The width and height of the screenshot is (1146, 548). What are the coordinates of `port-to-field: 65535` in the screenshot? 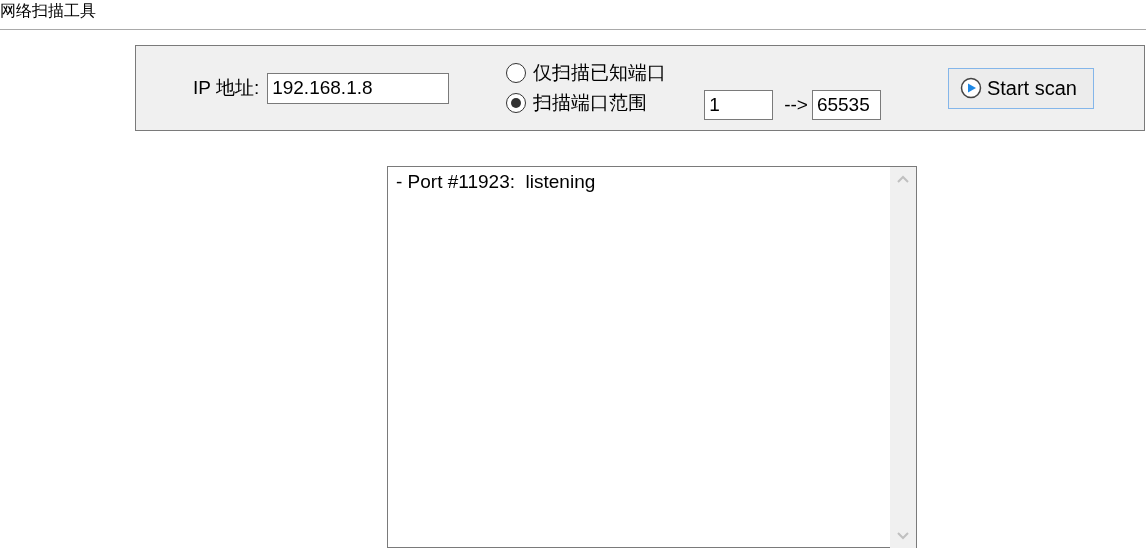 It's located at (846, 105).